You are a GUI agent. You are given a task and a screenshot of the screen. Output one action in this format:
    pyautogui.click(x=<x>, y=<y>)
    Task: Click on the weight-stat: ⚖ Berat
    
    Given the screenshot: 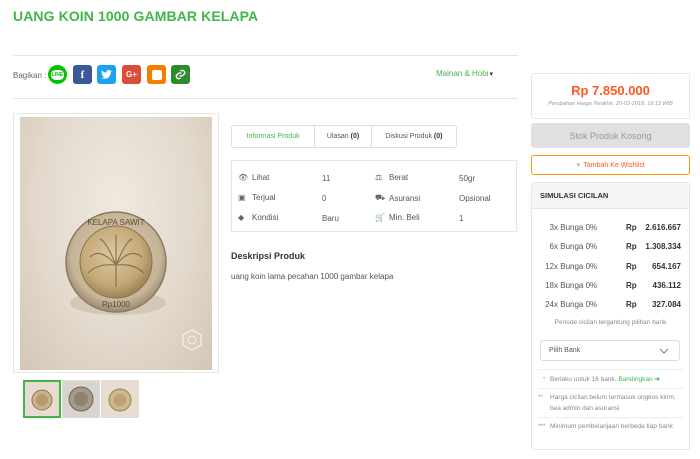 What is the action you would take?
    pyautogui.click(x=391, y=177)
    